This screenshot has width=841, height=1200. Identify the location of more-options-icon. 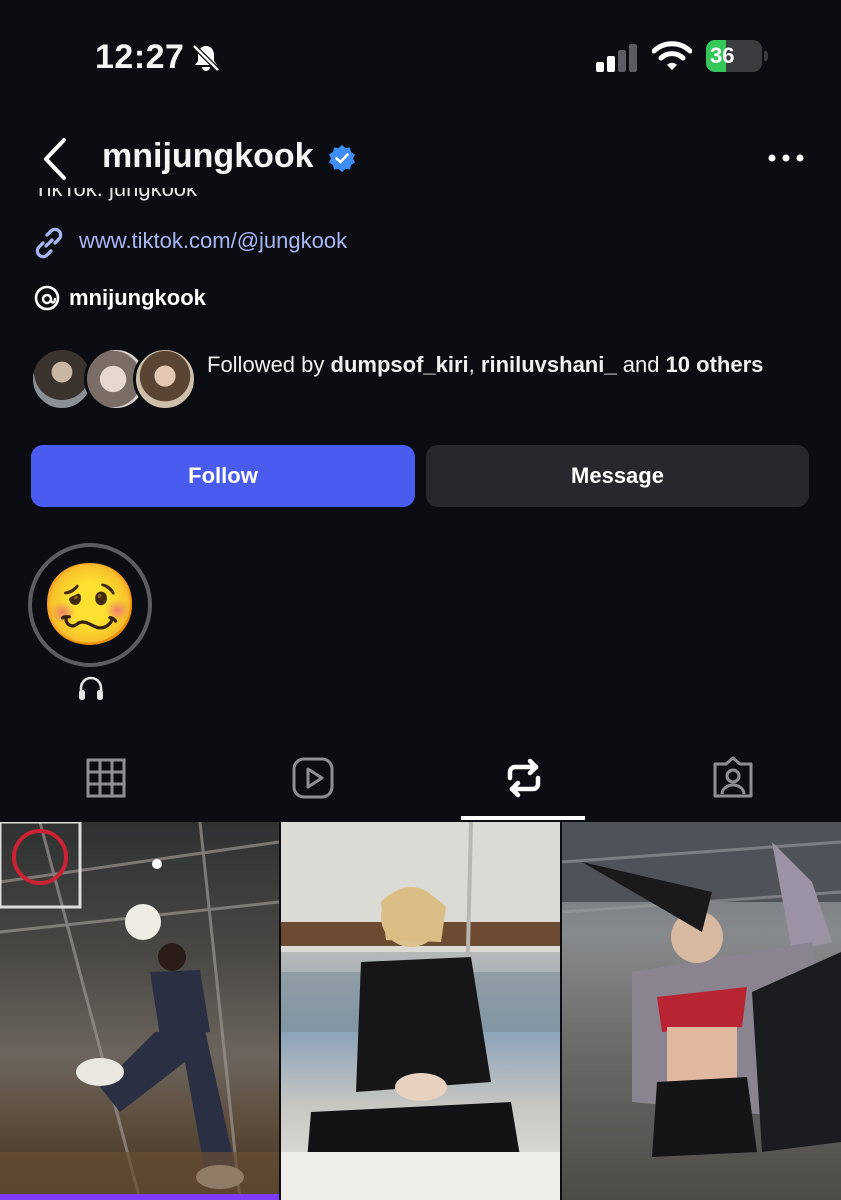
(786, 158).